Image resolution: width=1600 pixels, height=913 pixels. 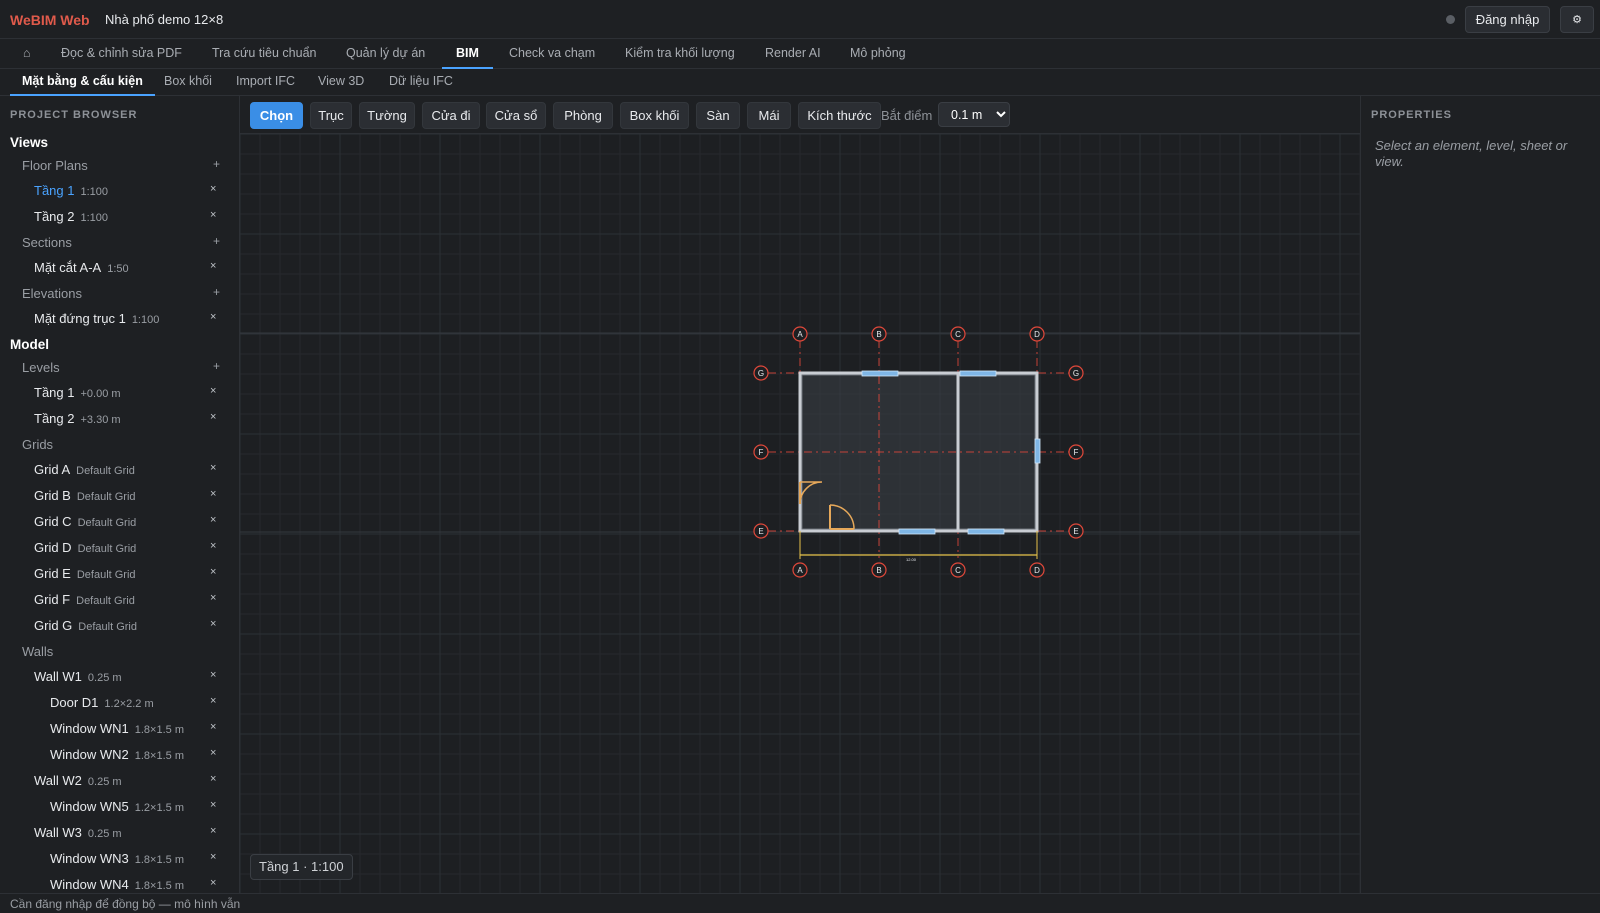 I want to click on properties-title: PROPERTIES, so click(x=1411, y=115).